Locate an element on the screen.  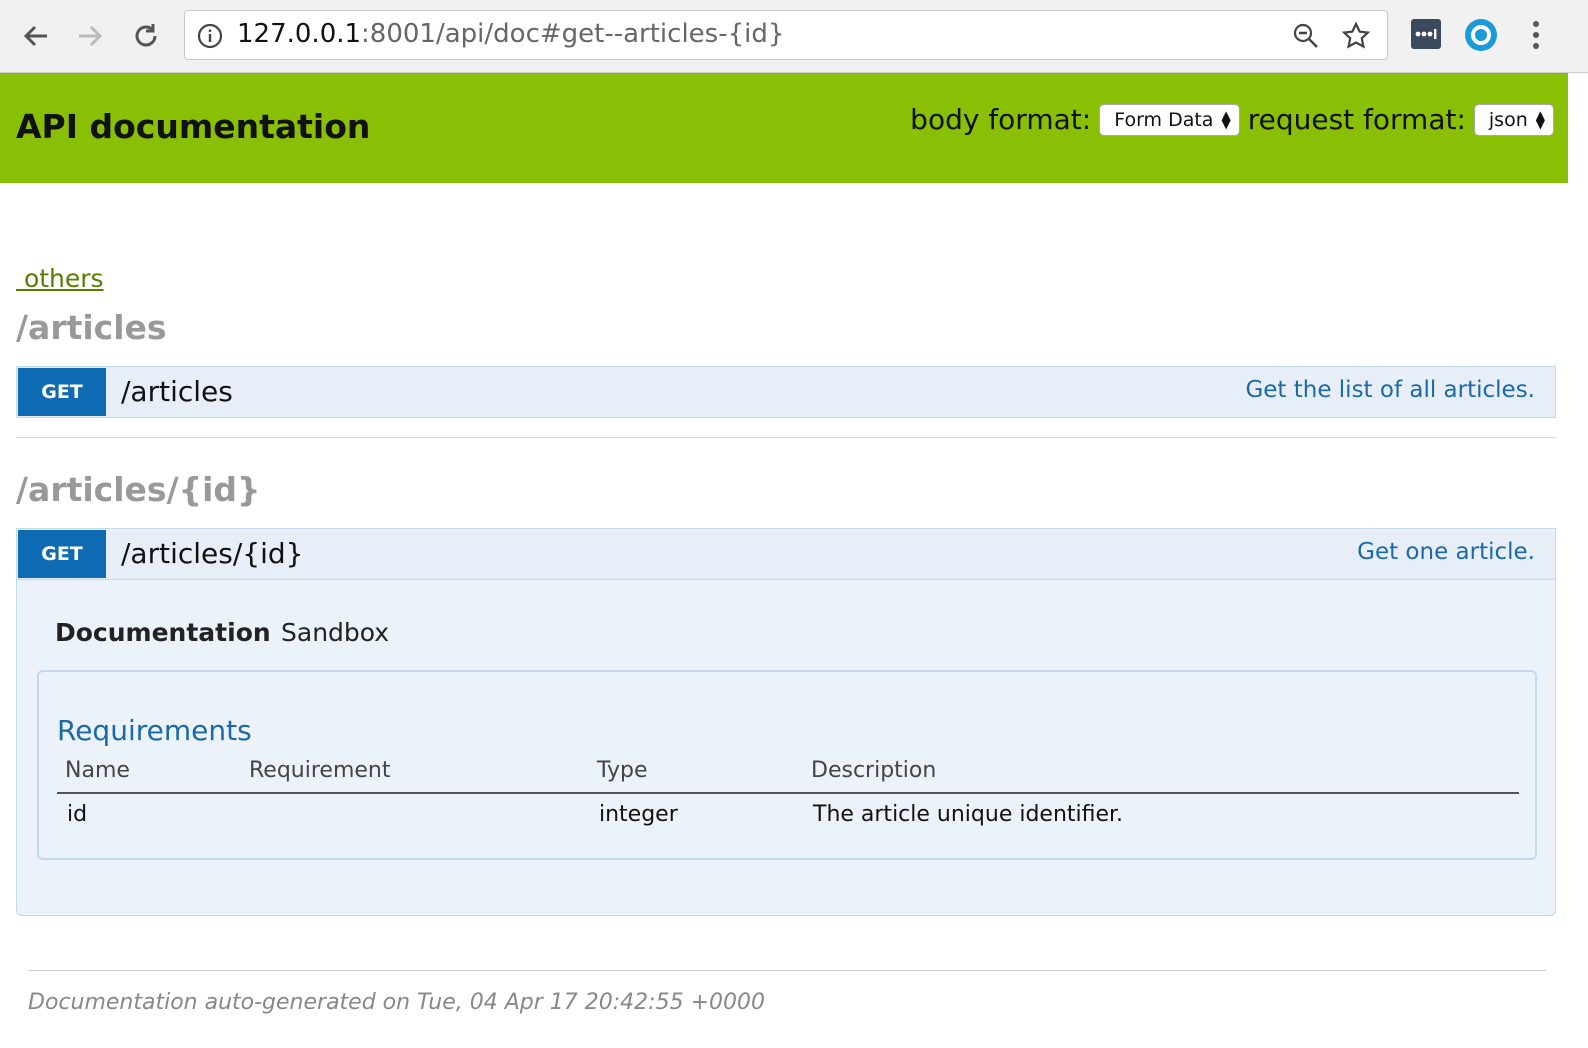
bookmark-star-icon is located at coordinates (1356, 38).